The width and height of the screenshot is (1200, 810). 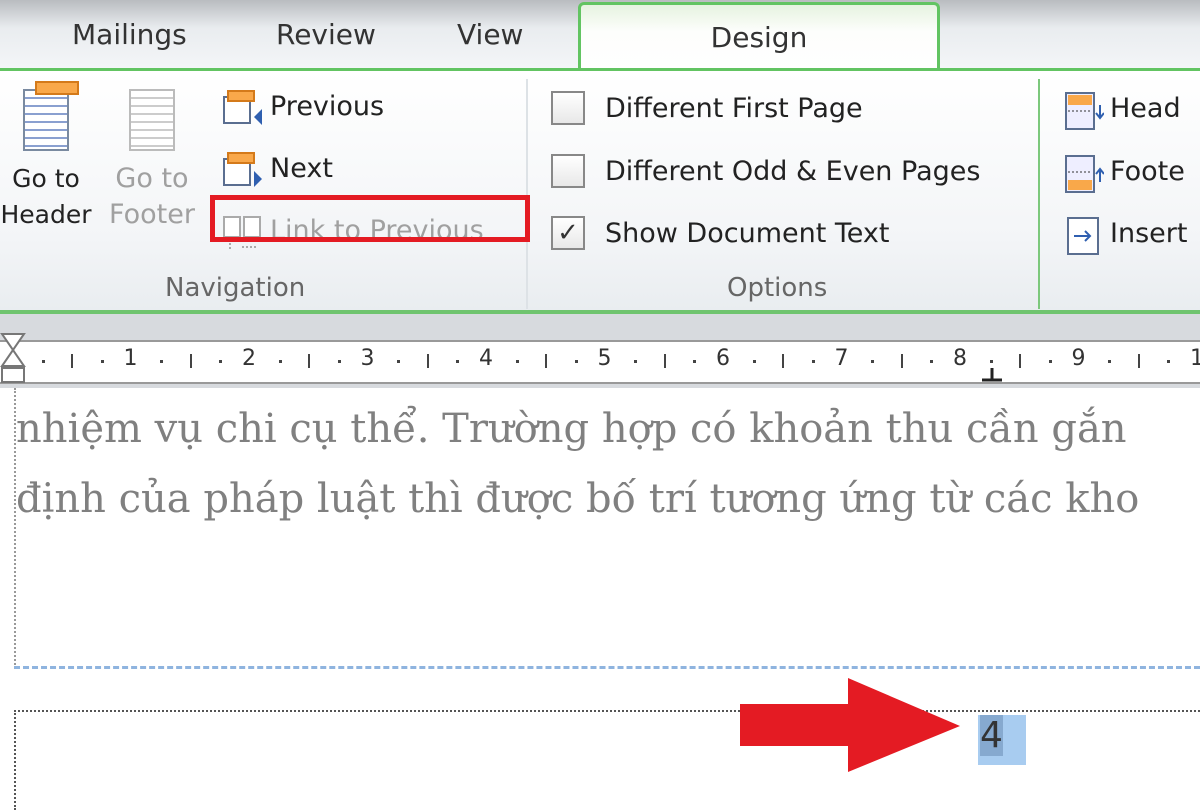 What do you see at coordinates (370, 218) in the screenshot?
I see `highlight-box` at bounding box center [370, 218].